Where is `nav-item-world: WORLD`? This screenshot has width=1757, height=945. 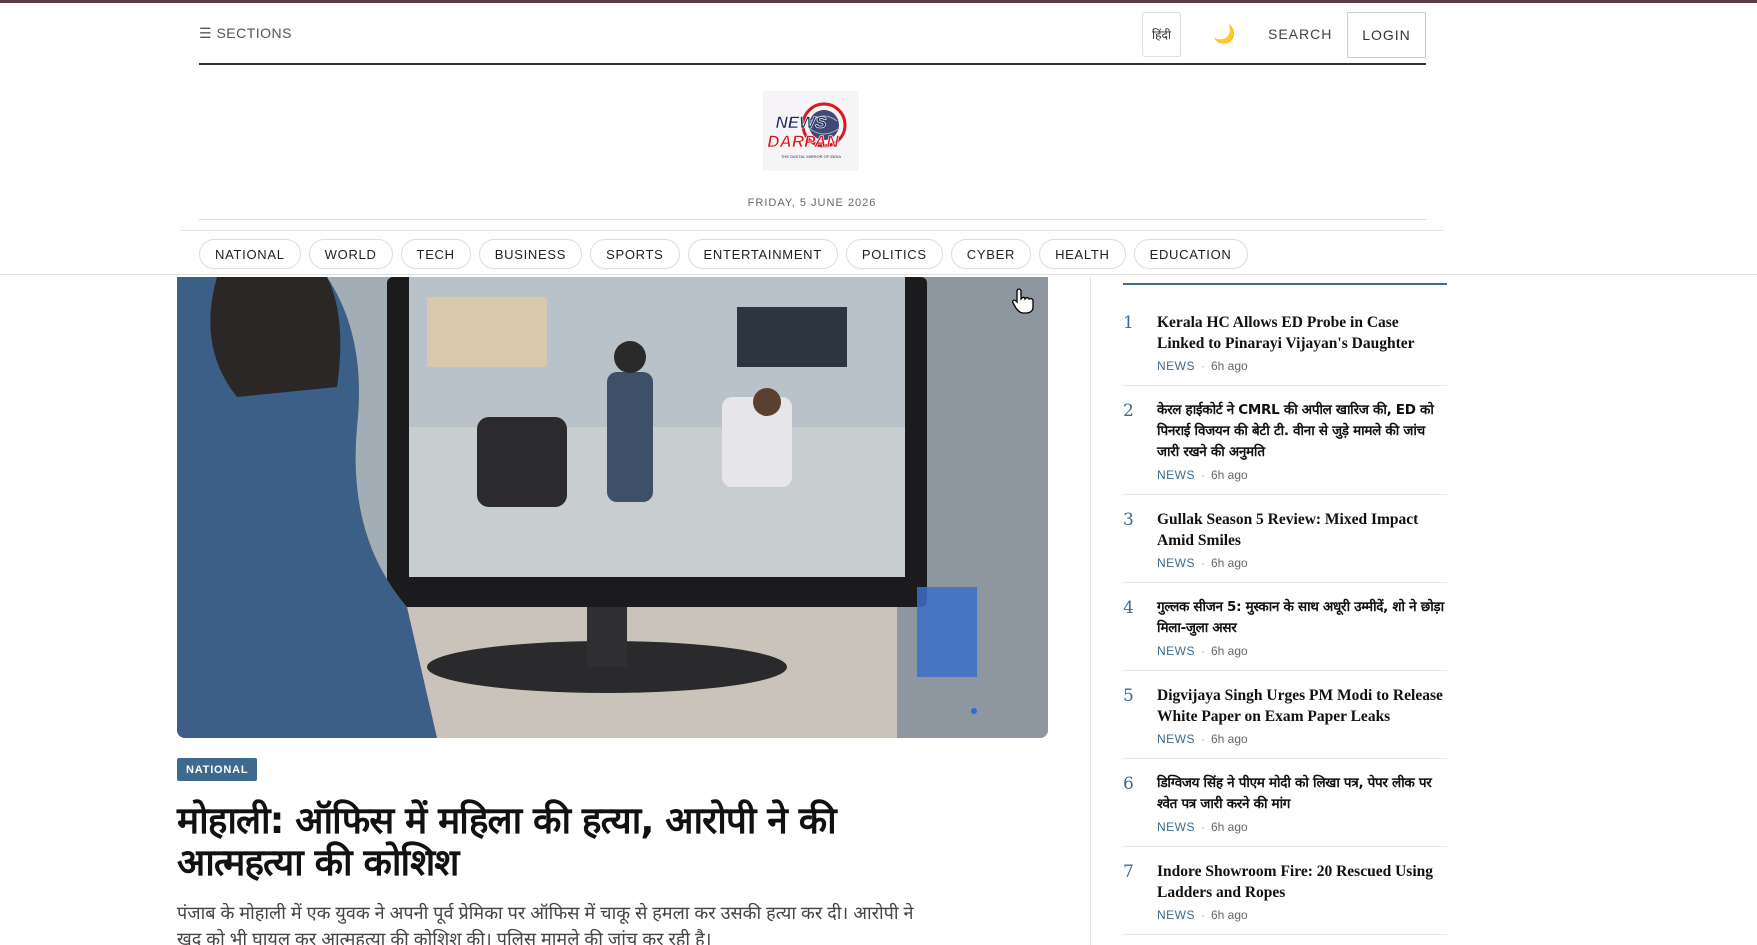 nav-item-world: WORLD is located at coordinates (350, 254).